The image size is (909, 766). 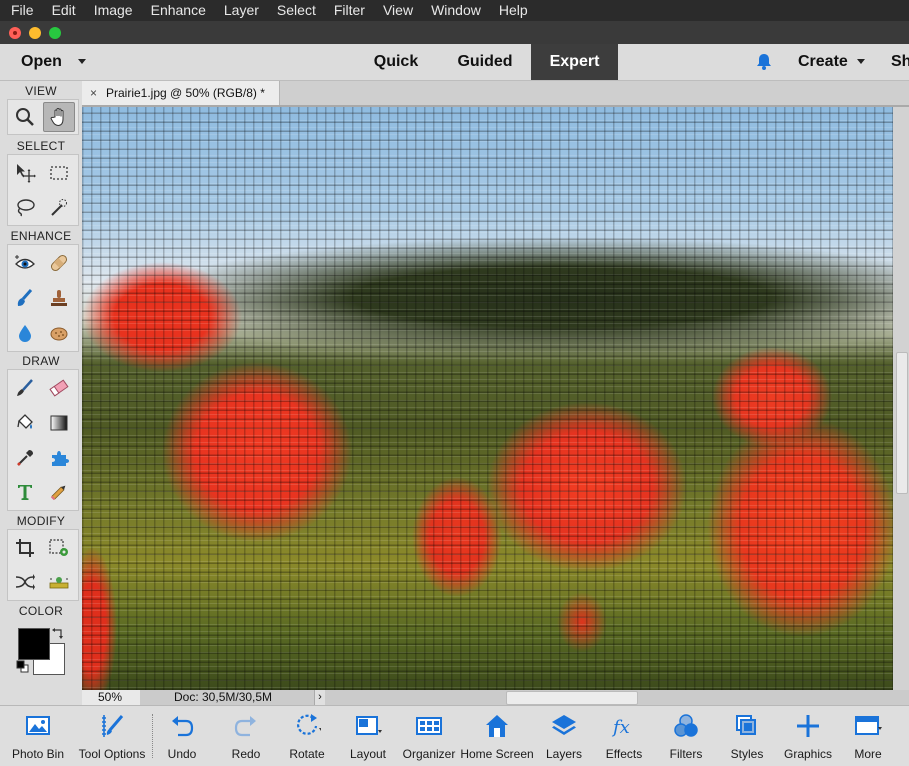 I want to click on brush-tool, so click(x=25, y=388).